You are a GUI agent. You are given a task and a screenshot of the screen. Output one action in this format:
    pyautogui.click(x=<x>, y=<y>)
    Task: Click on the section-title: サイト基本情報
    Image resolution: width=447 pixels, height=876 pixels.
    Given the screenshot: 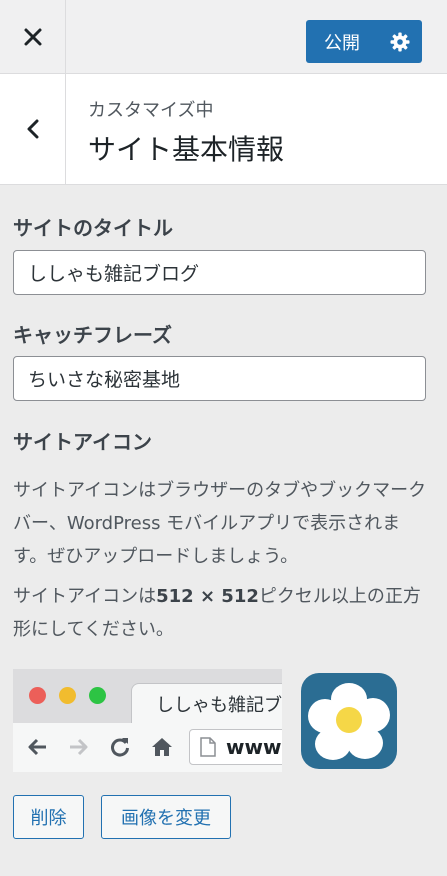 What is the action you would take?
    pyautogui.click(x=186, y=149)
    